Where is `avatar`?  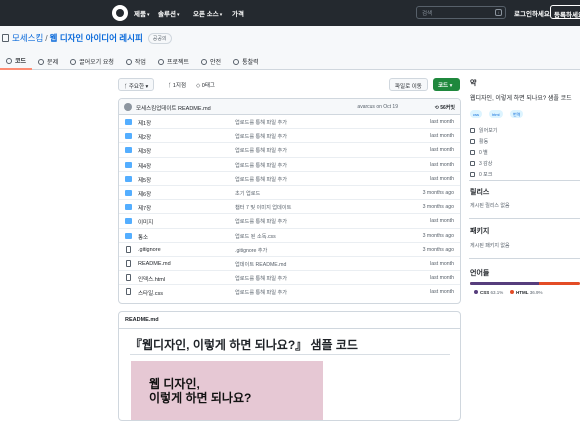
avatar is located at coordinates (128, 107).